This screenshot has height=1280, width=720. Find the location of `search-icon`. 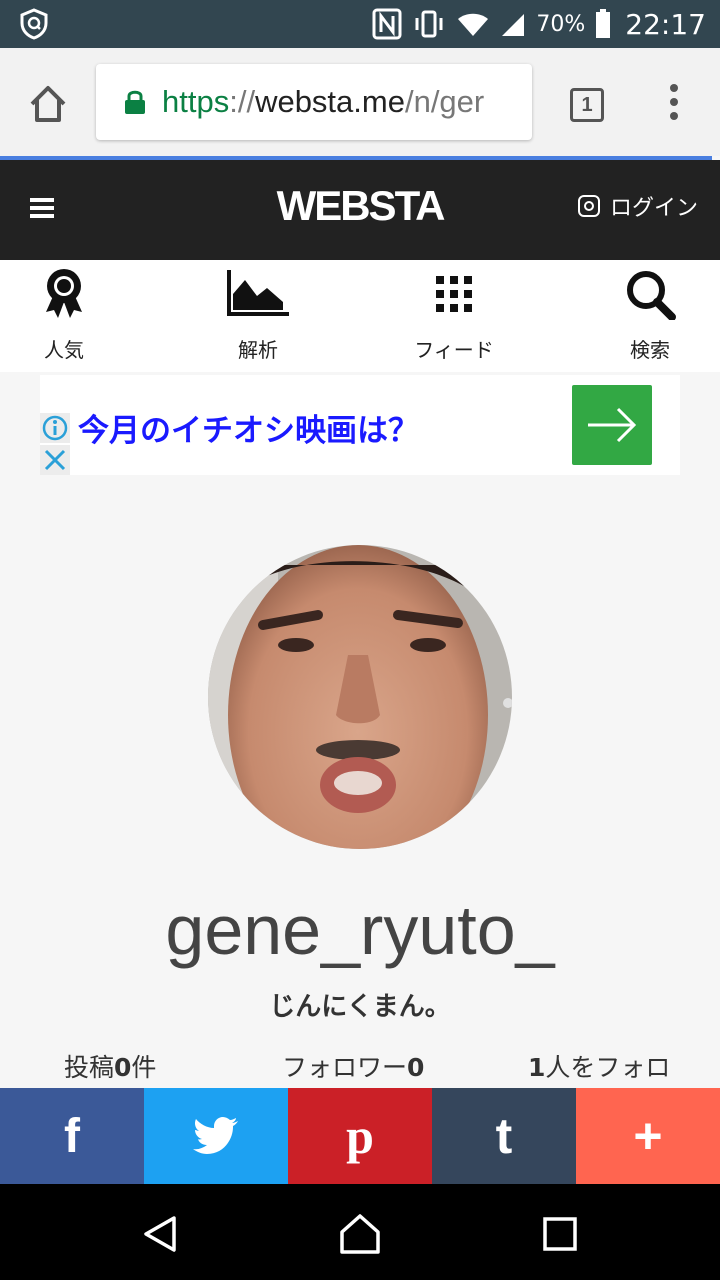

search-icon is located at coordinates (651, 295).